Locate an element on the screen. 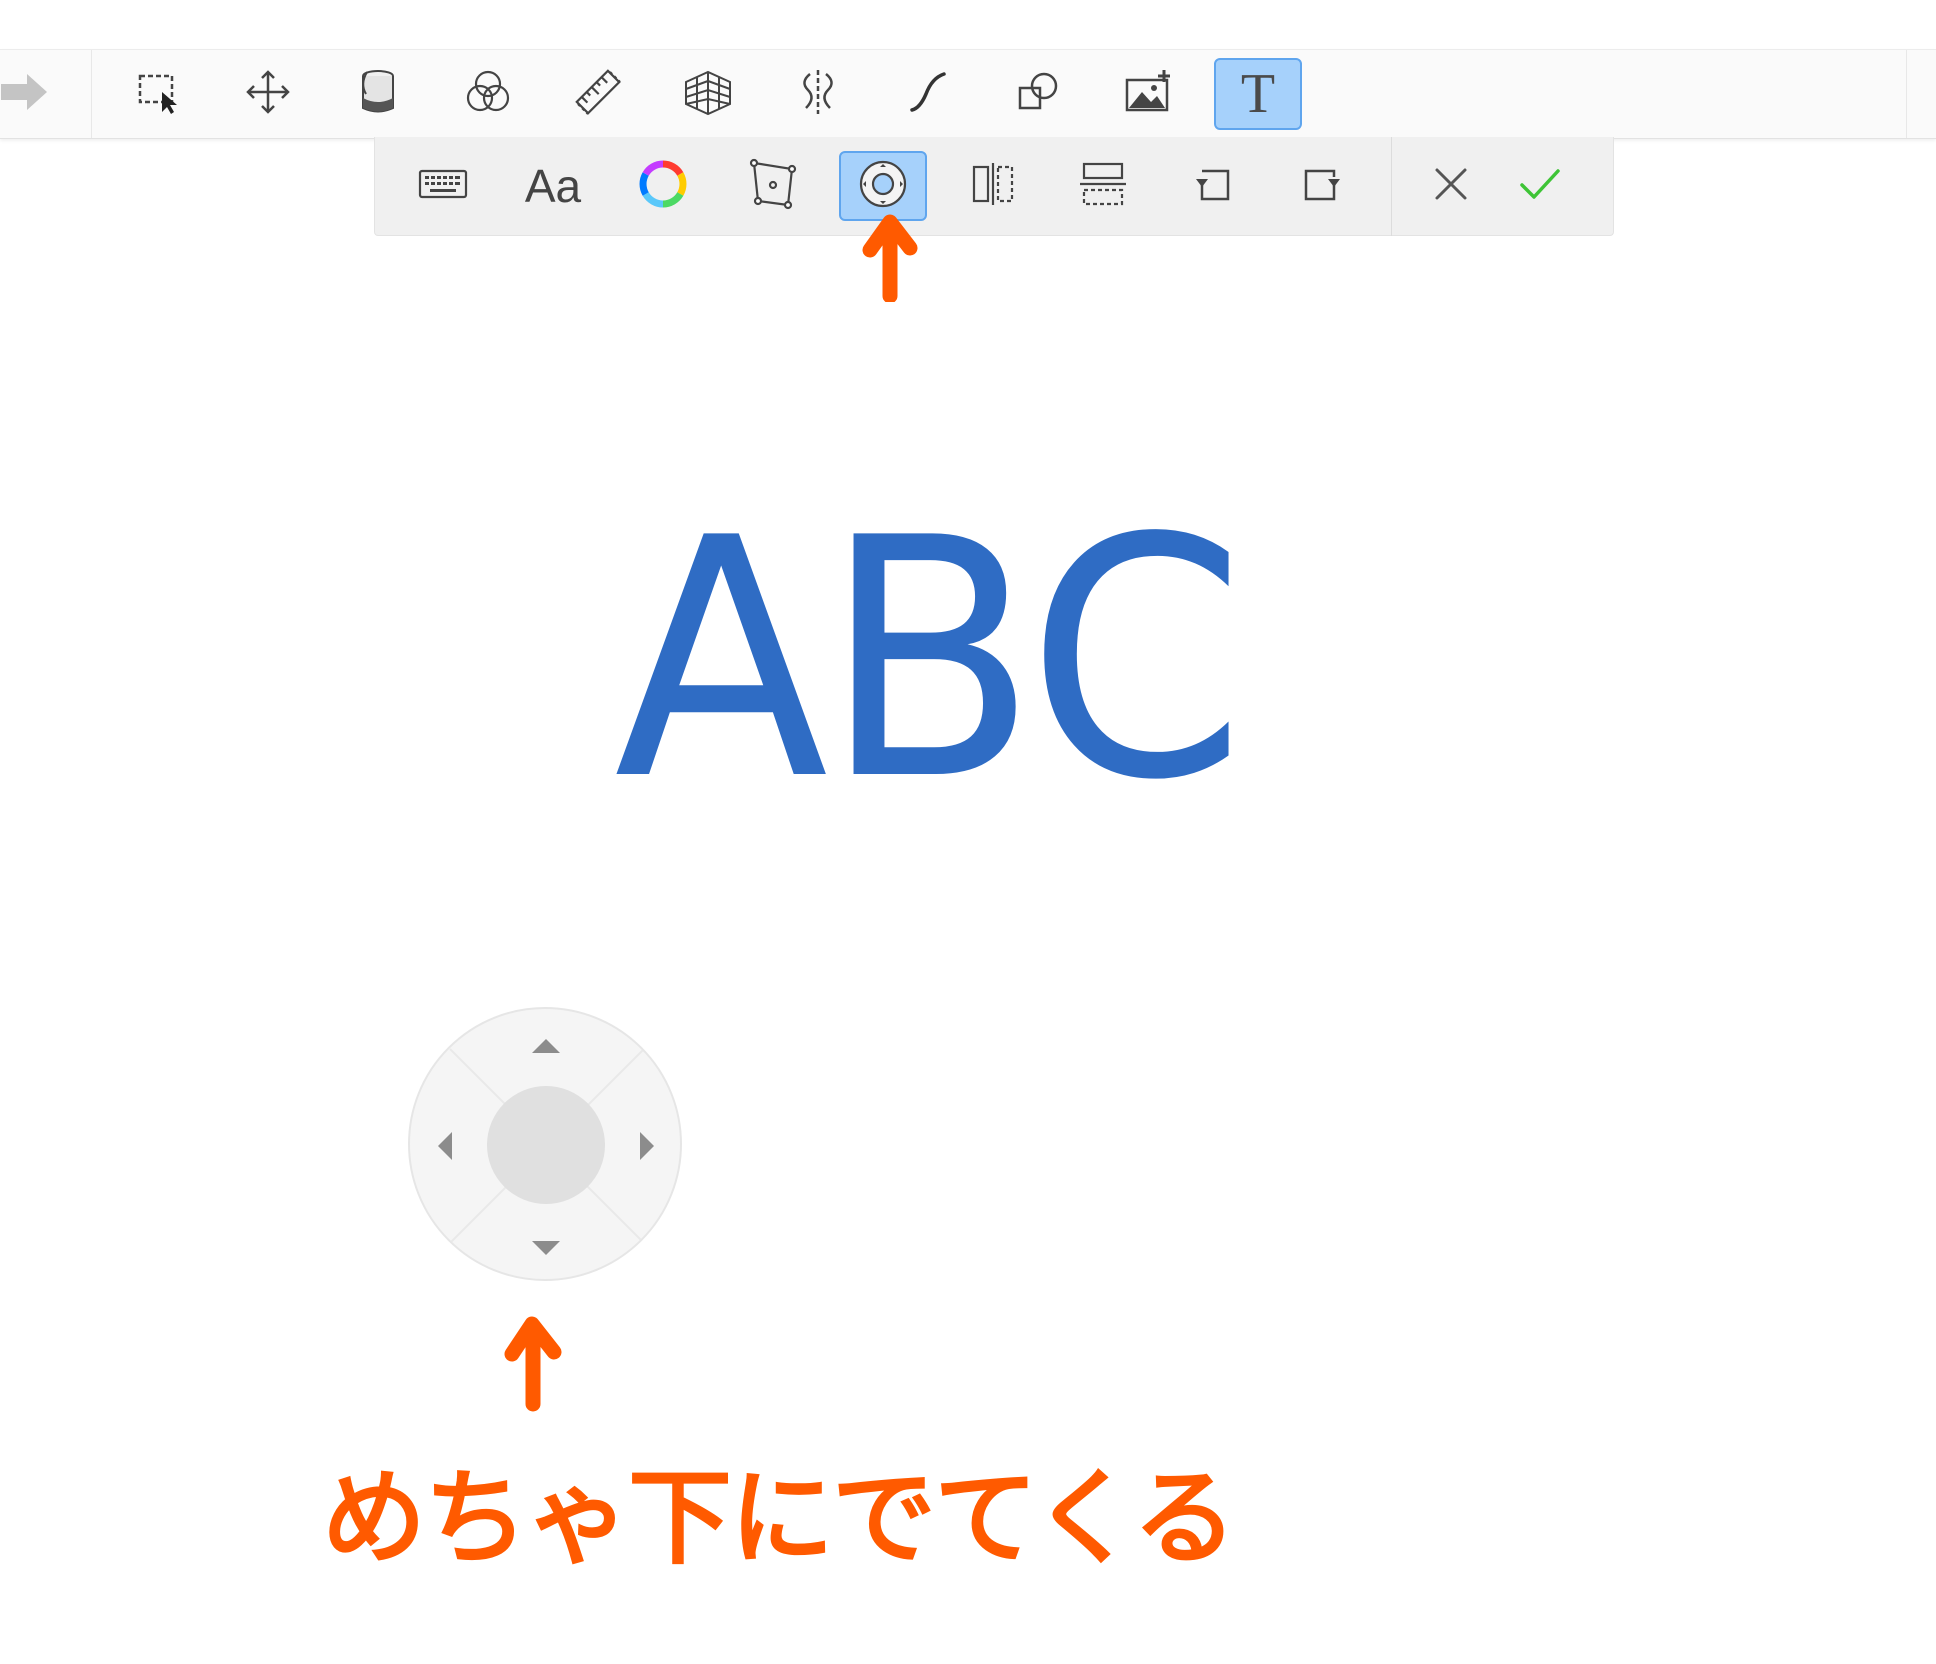 This screenshot has height=1664, width=1936. checkmark-icon is located at coordinates (1539, 186).